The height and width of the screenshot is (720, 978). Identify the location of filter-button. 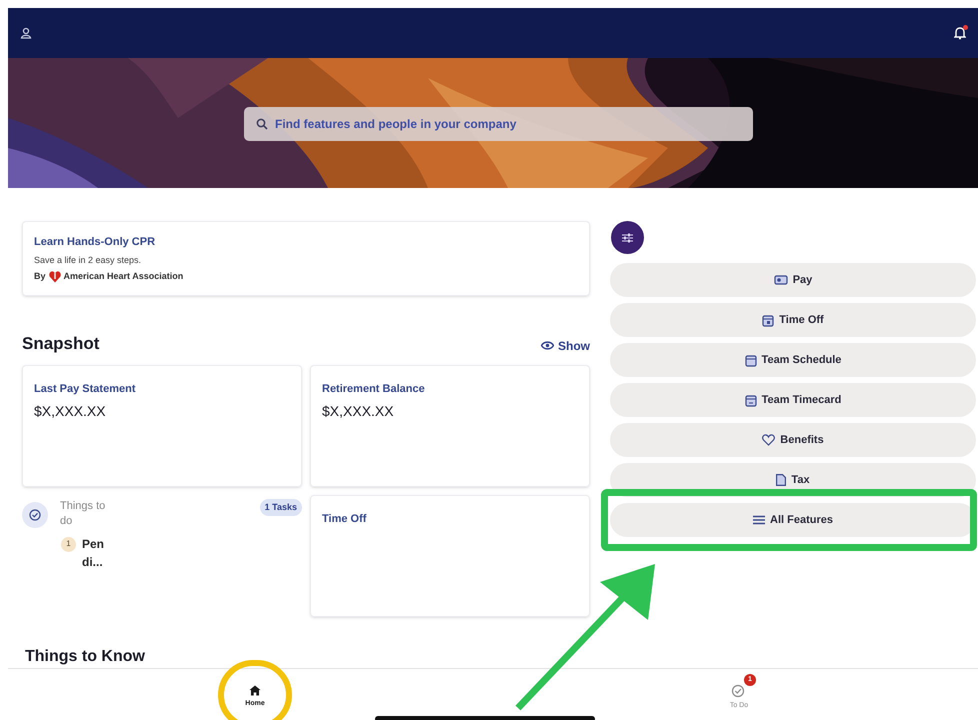
(627, 237).